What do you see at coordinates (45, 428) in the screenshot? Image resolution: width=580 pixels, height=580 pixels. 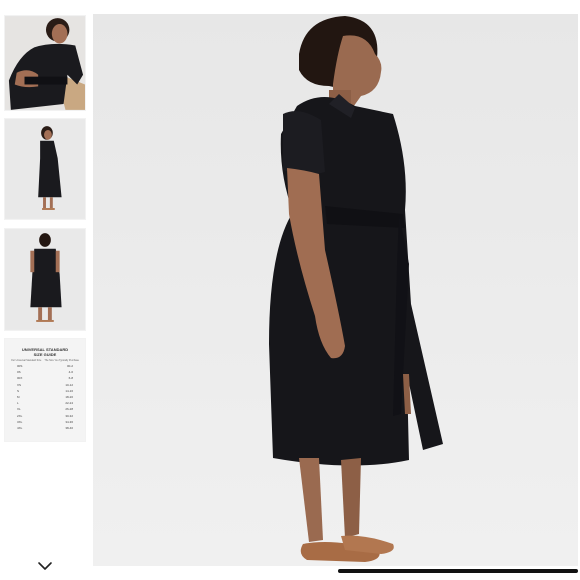 I see `size-guide-row: 4XL 38-40` at bounding box center [45, 428].